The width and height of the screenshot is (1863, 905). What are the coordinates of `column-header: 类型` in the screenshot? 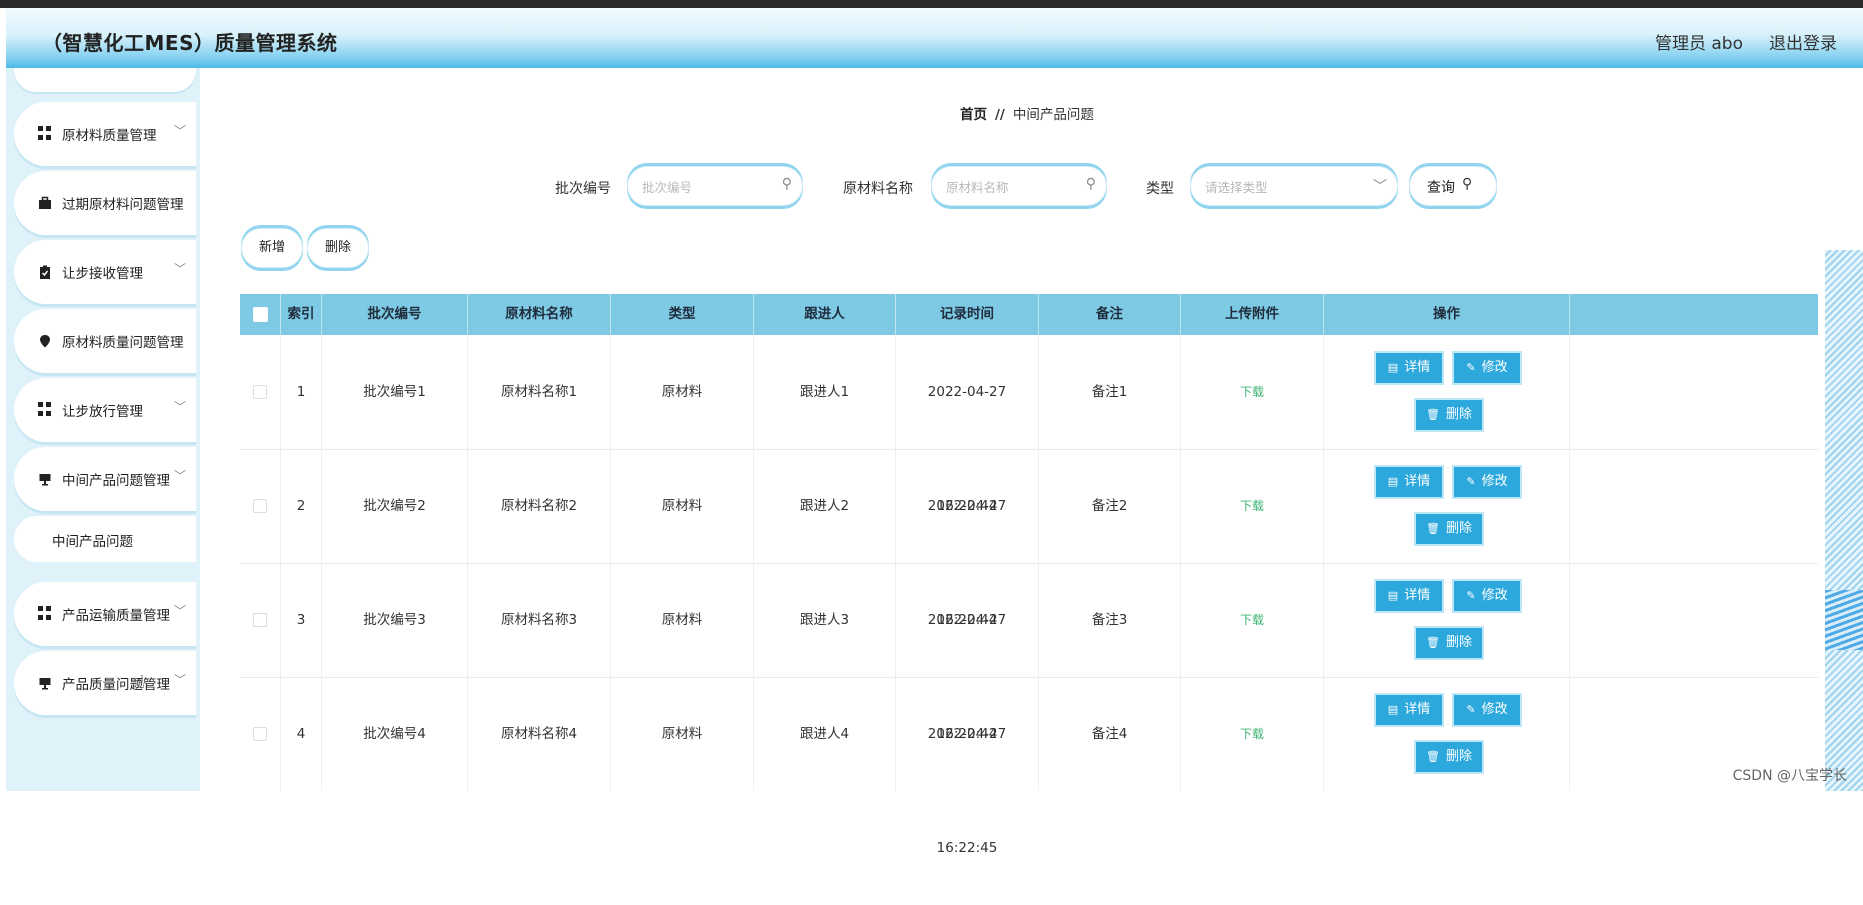 It's located at (682, 314).